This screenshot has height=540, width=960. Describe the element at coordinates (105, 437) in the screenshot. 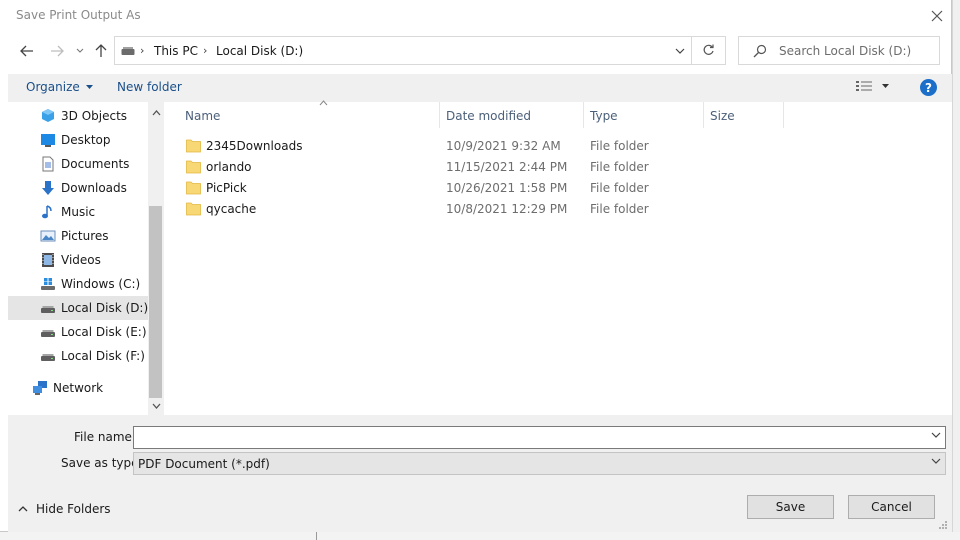

I see `file-name-label: File name:` at that location.